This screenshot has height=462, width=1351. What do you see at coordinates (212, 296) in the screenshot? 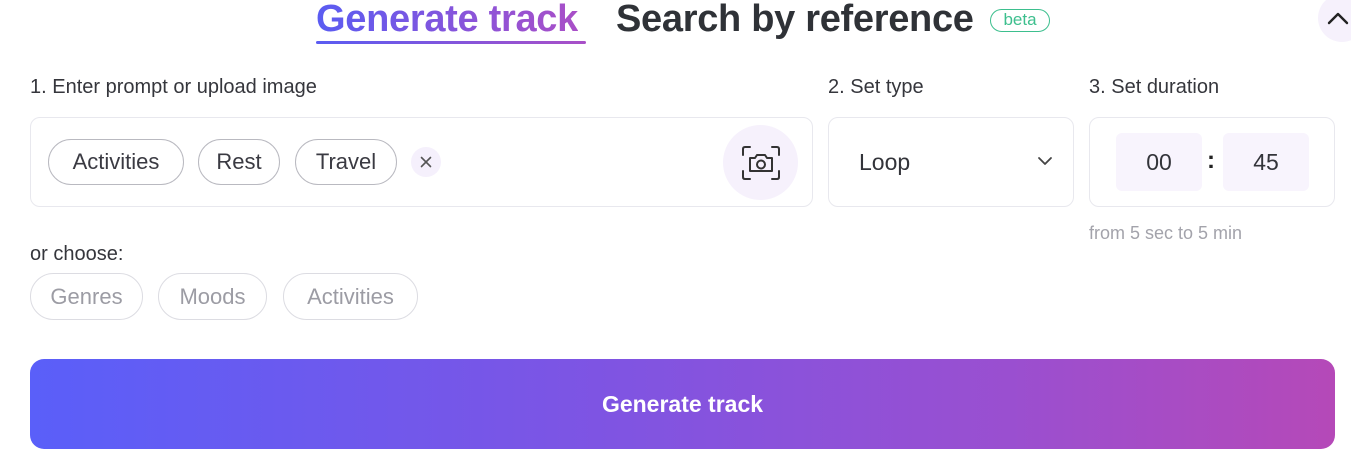
I see `choose-moods-button: Moods` at bounding box center [212, 296].